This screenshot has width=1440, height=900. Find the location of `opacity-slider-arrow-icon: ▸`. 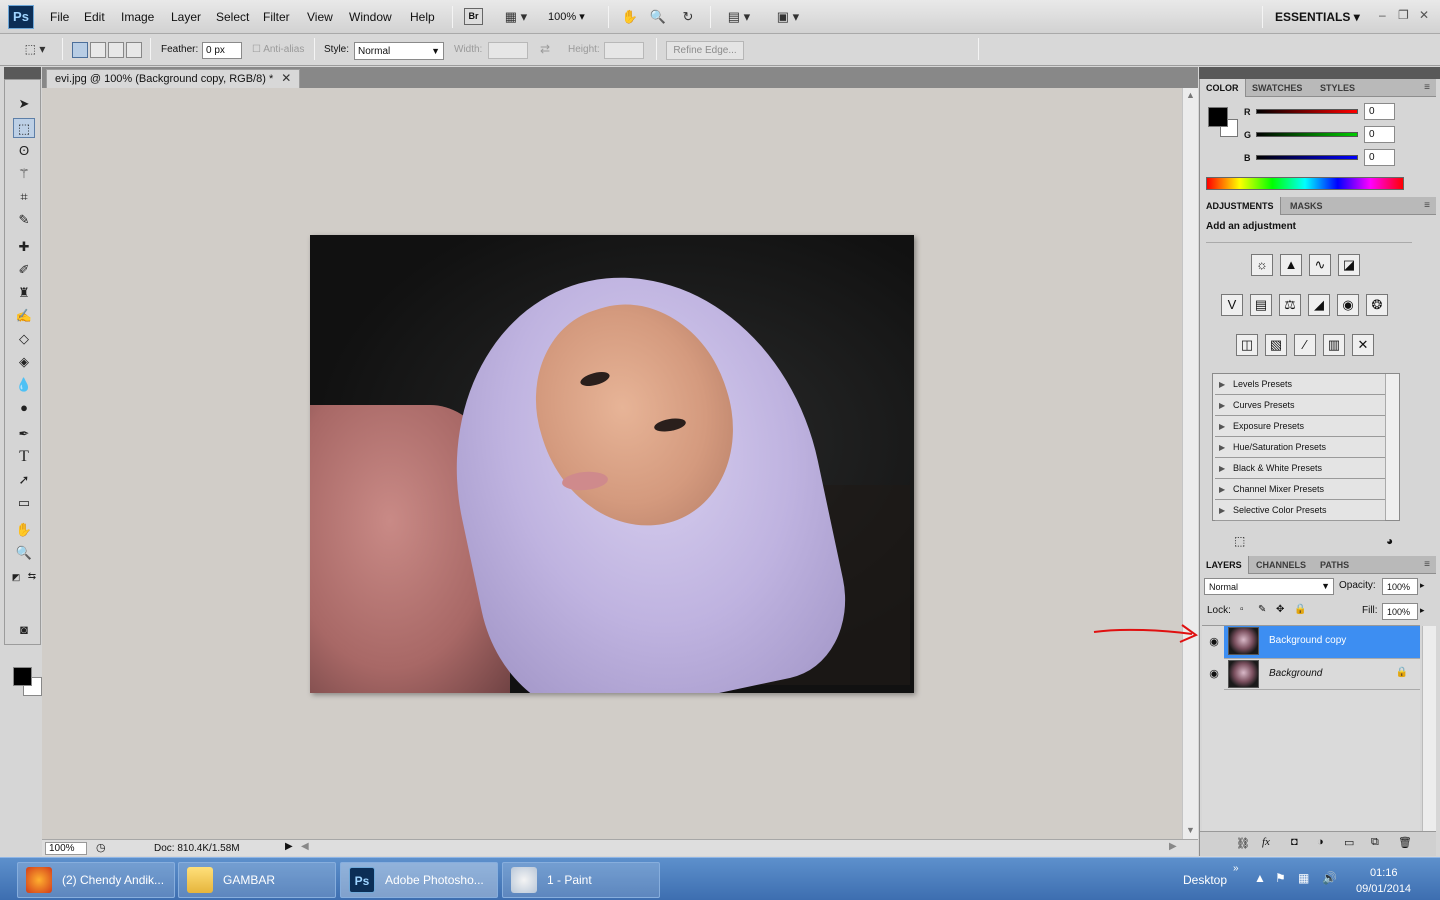

opacity-slider-arrow-icon: ▸ is located at coordinates (1422, 585).